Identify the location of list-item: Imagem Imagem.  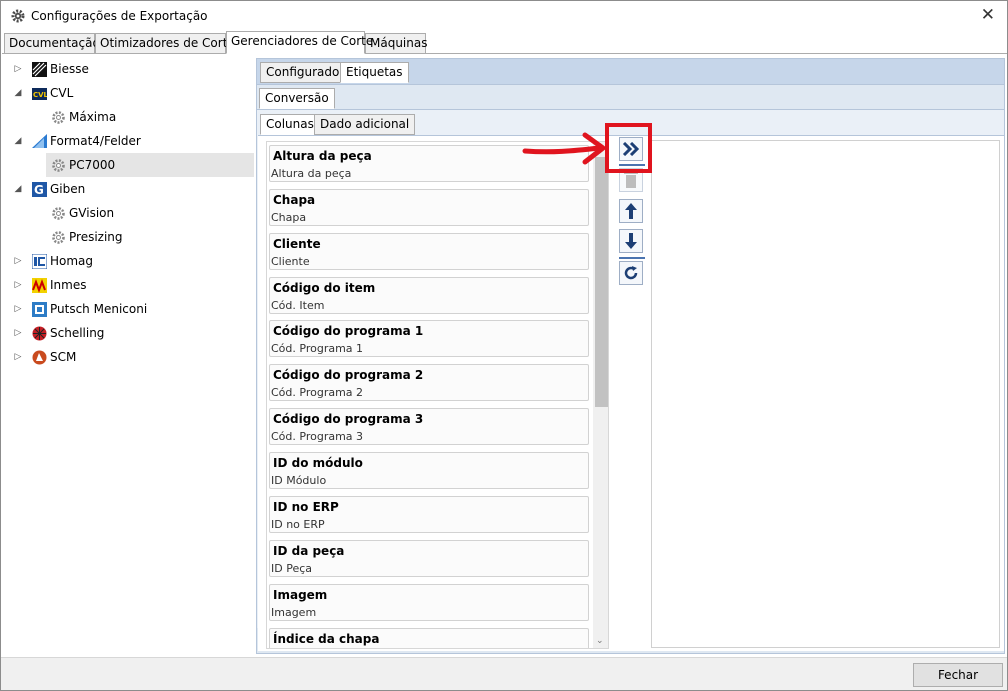
(429, 602).